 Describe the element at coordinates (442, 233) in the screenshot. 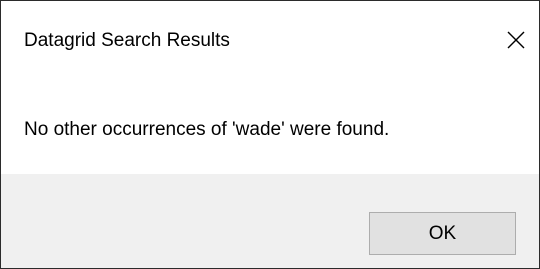

I see `ok-button: OK` at that location.